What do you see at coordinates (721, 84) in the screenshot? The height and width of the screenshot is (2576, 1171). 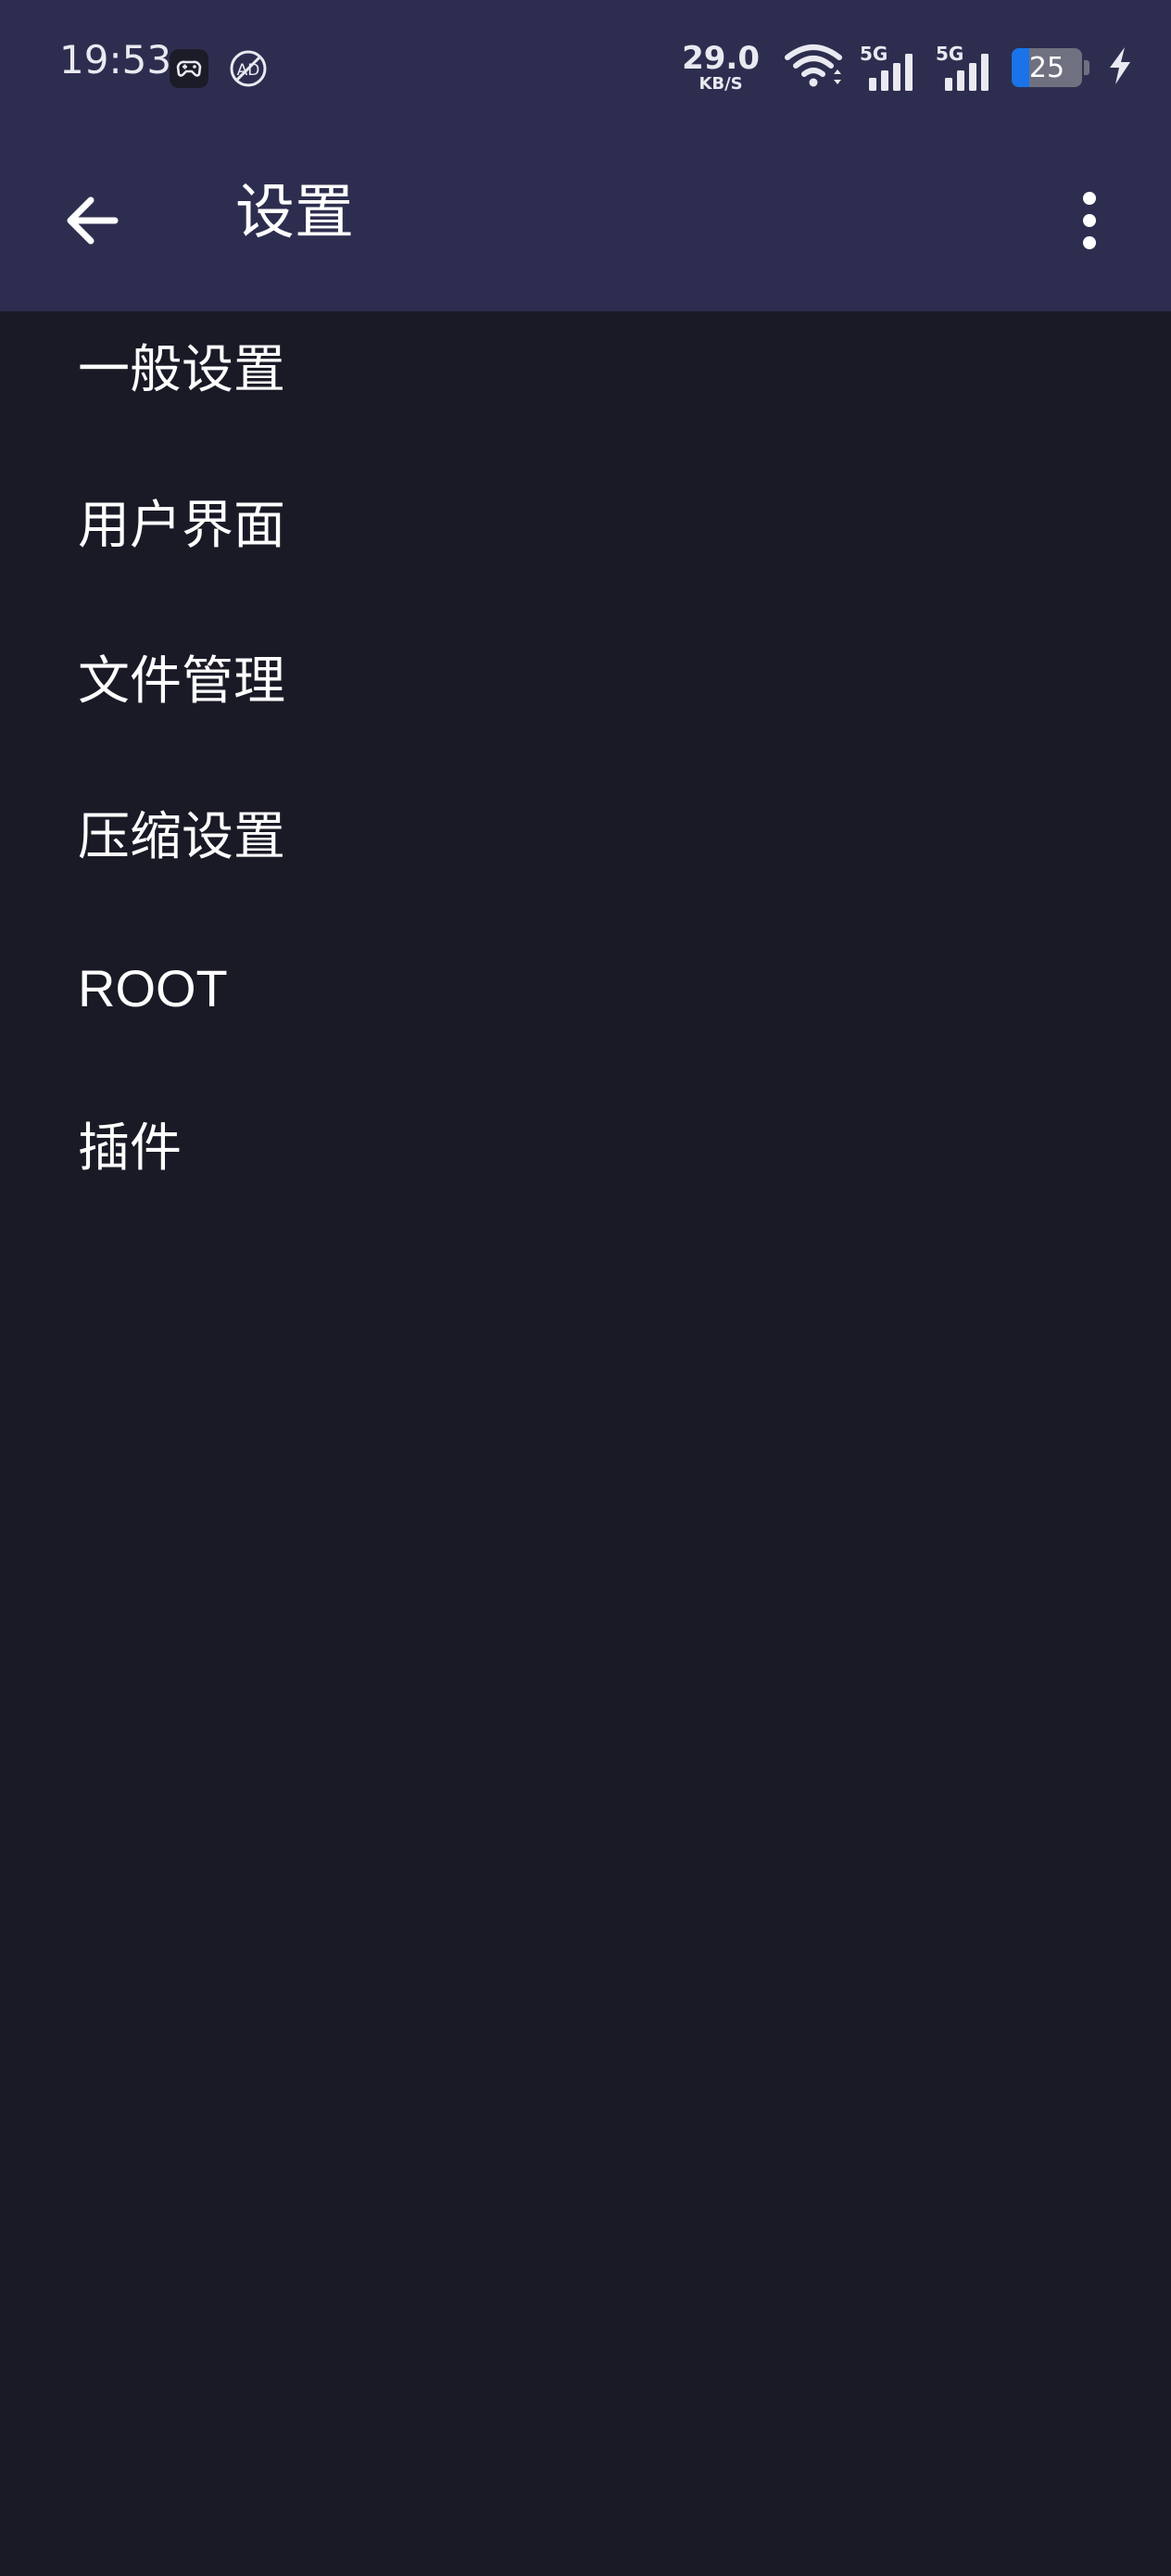 I see `network-speed-unit: KB/S` at bounding box center [721, 84].